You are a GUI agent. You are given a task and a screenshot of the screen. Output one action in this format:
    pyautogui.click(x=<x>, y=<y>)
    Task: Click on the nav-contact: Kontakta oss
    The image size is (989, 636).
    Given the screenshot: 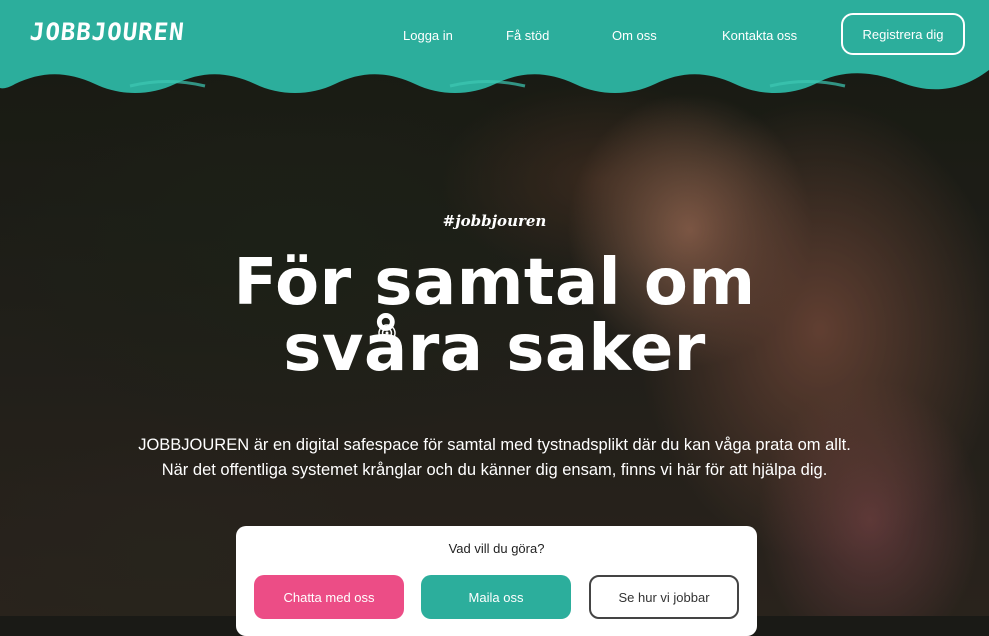 What is the action you would take?
    pyautogui.click(x=759, y=35)
    